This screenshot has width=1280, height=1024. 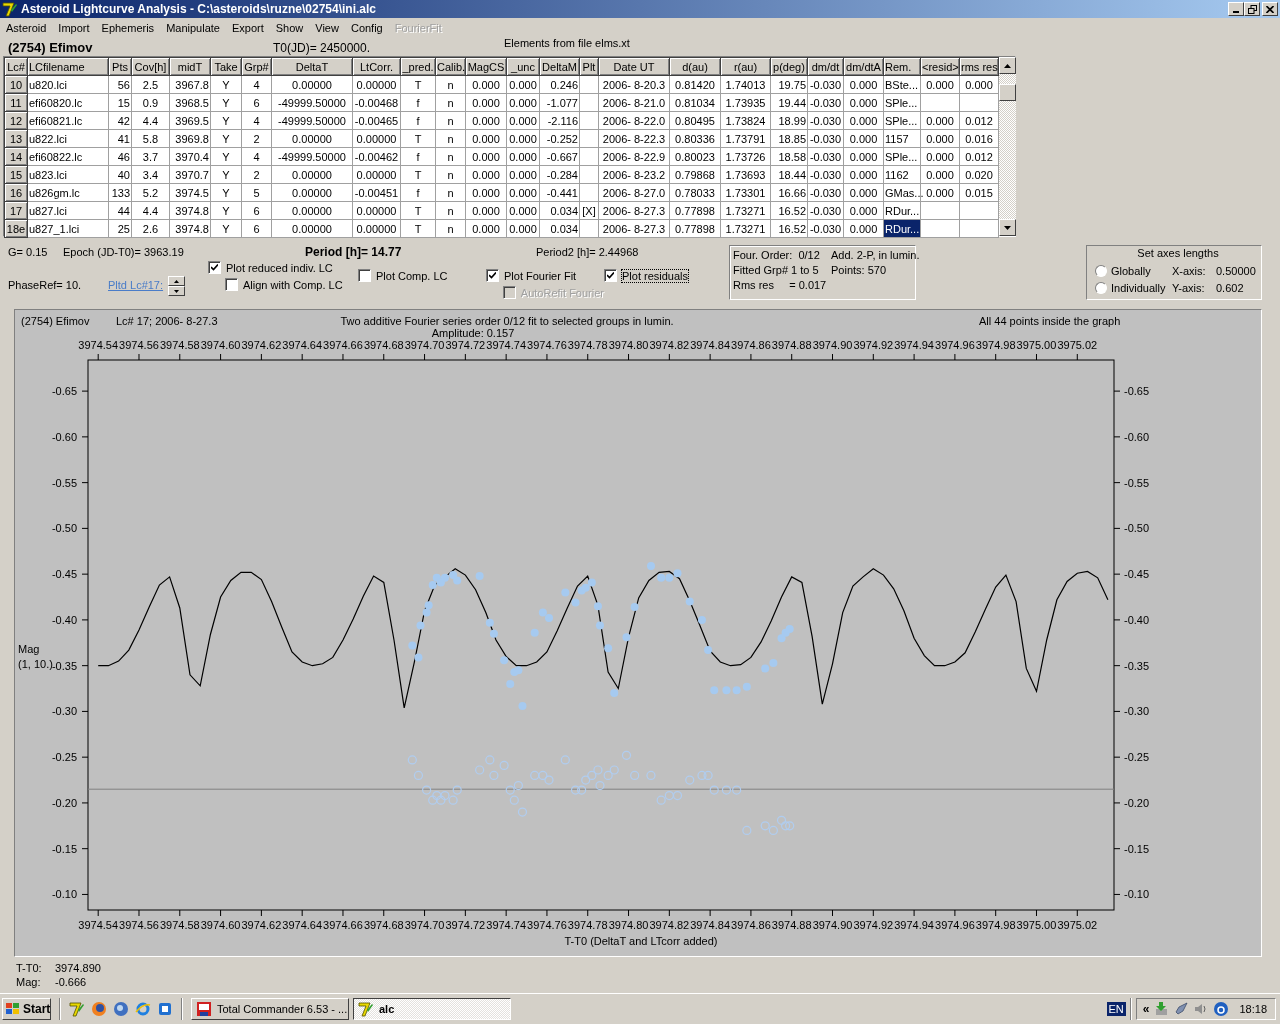 What do you see at coordinates (193, 27) in the screenshot?
I see `menu-item: Manipulate` at bounding box center [193, 27].